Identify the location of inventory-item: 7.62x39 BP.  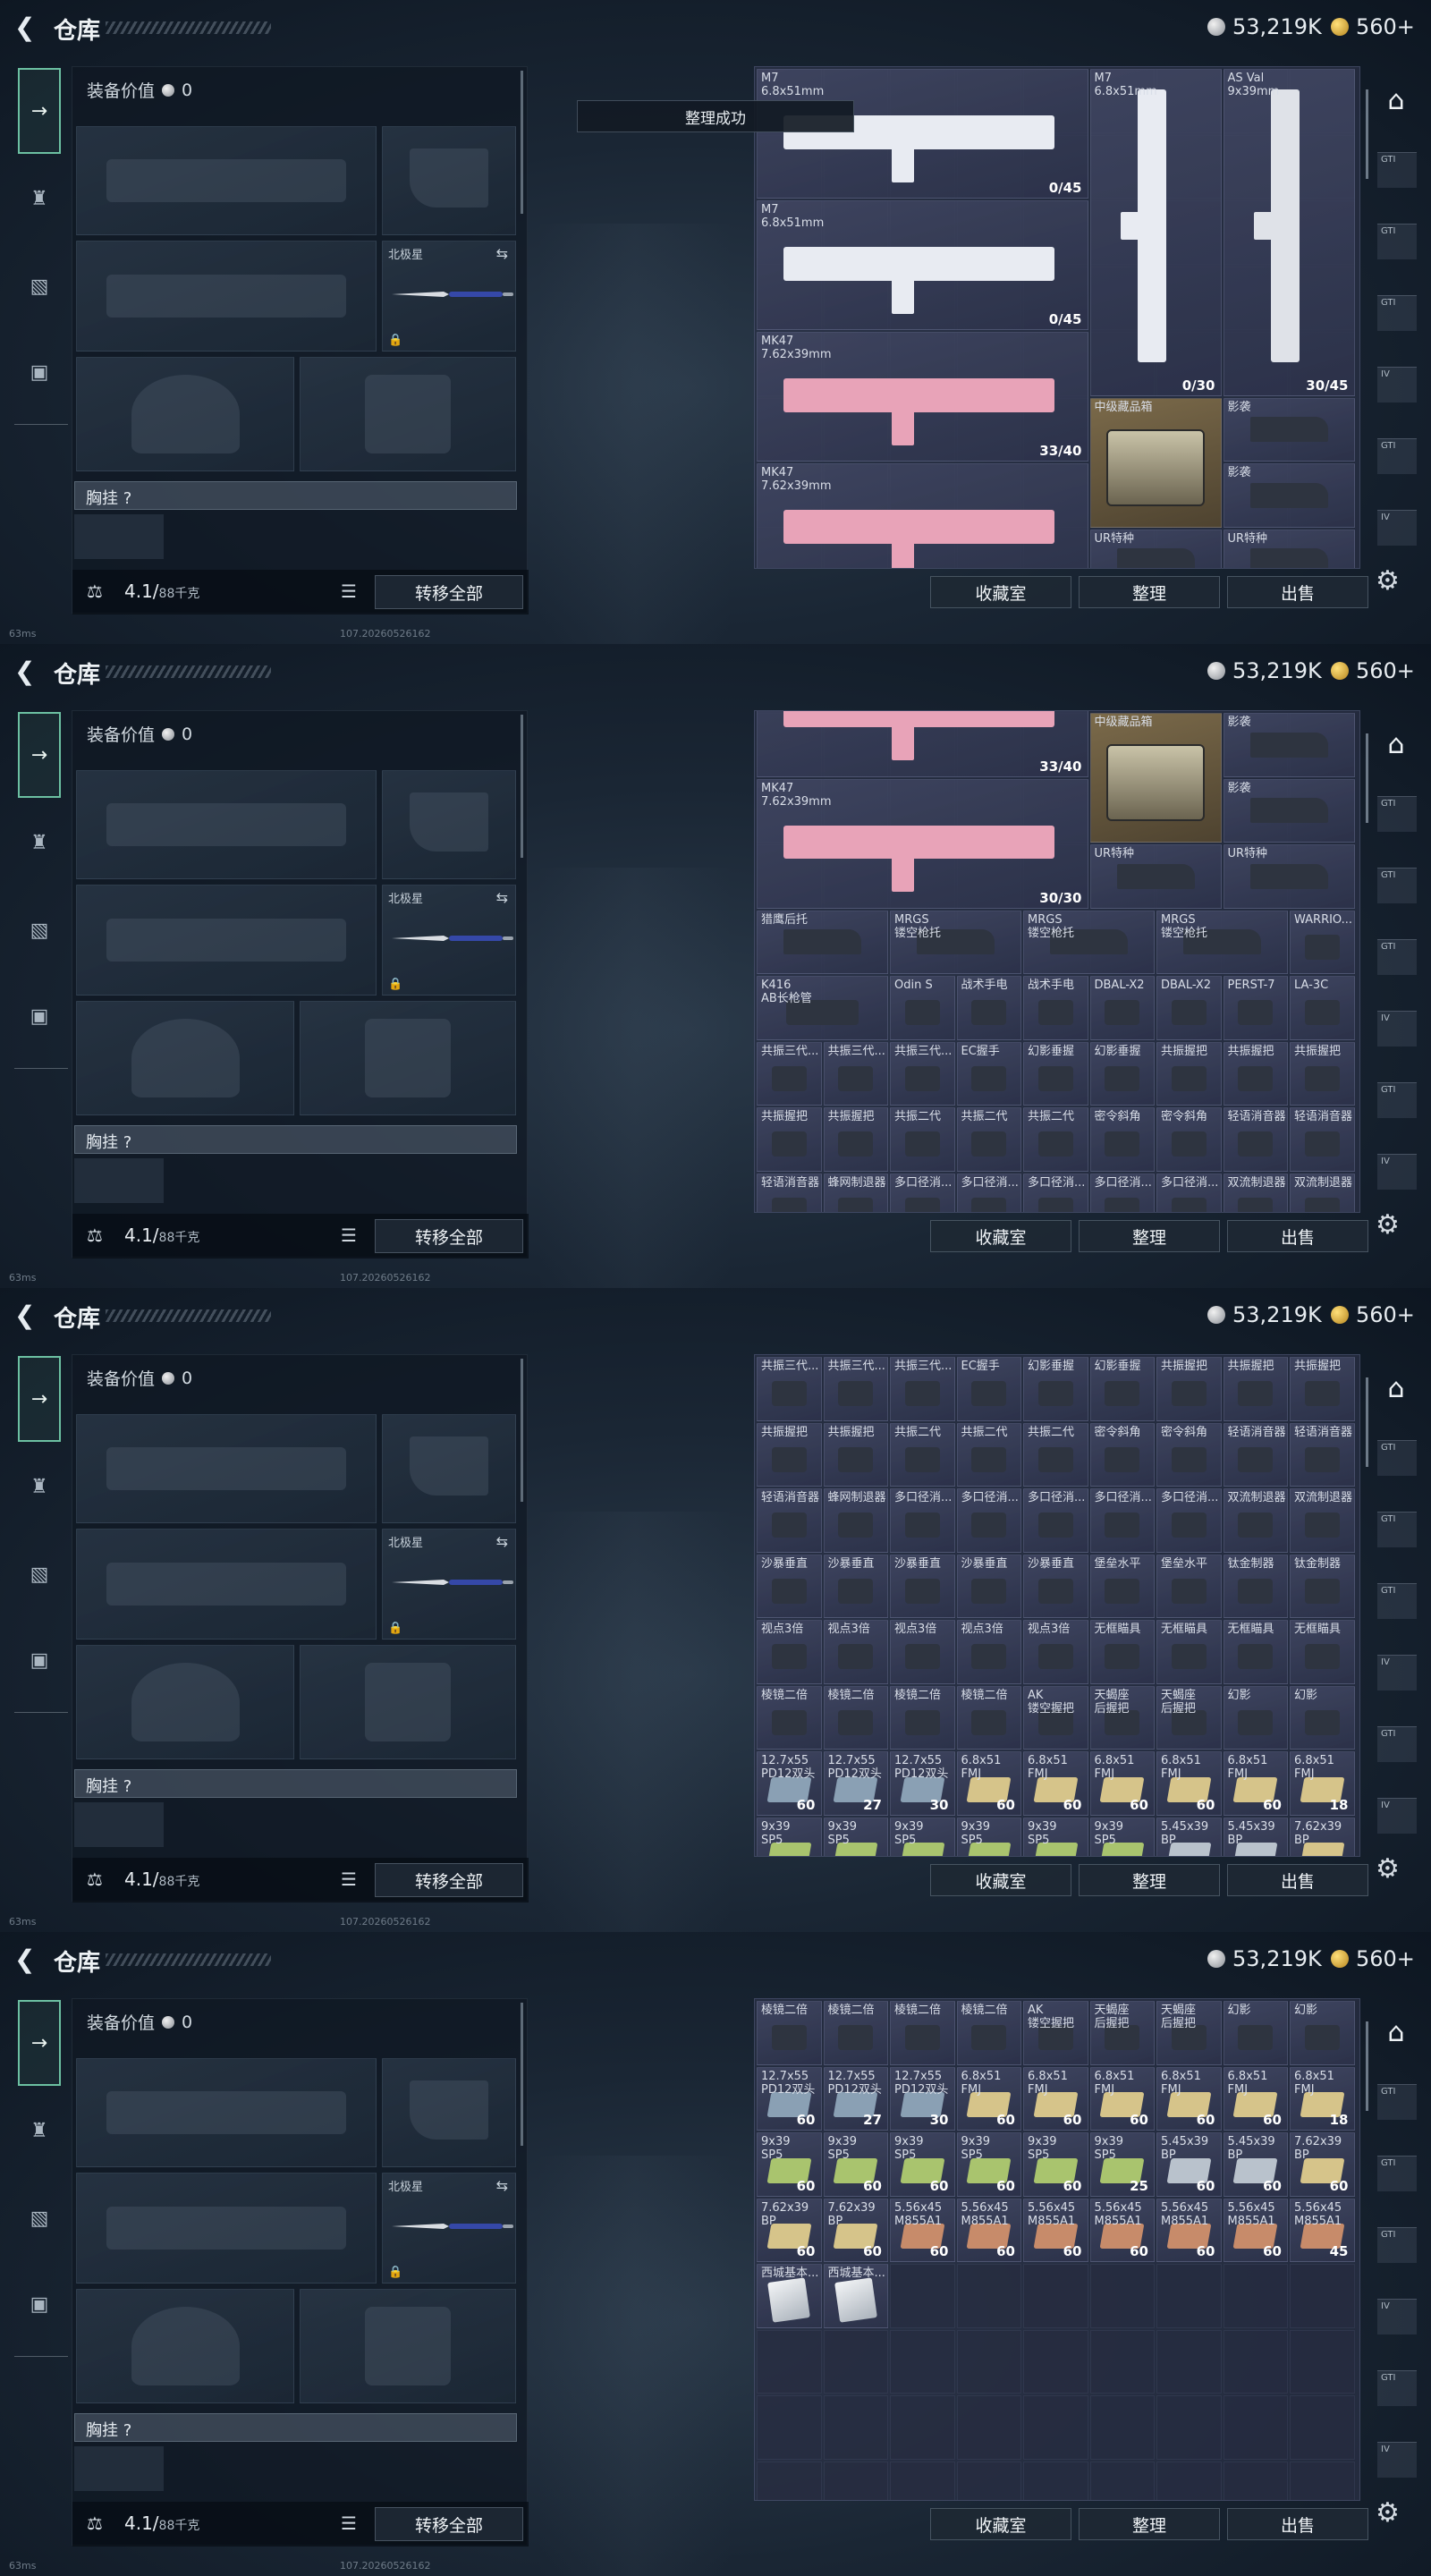
(1322, 1836).